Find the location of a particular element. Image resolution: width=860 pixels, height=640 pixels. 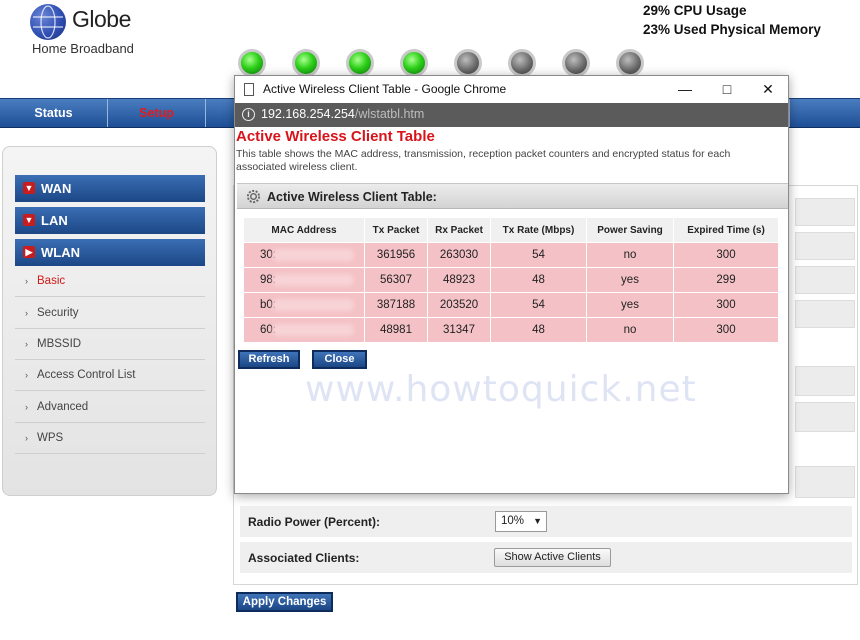

client-table-panel-header: Active Wireless Client Table: is located at coordinates (512, 196).